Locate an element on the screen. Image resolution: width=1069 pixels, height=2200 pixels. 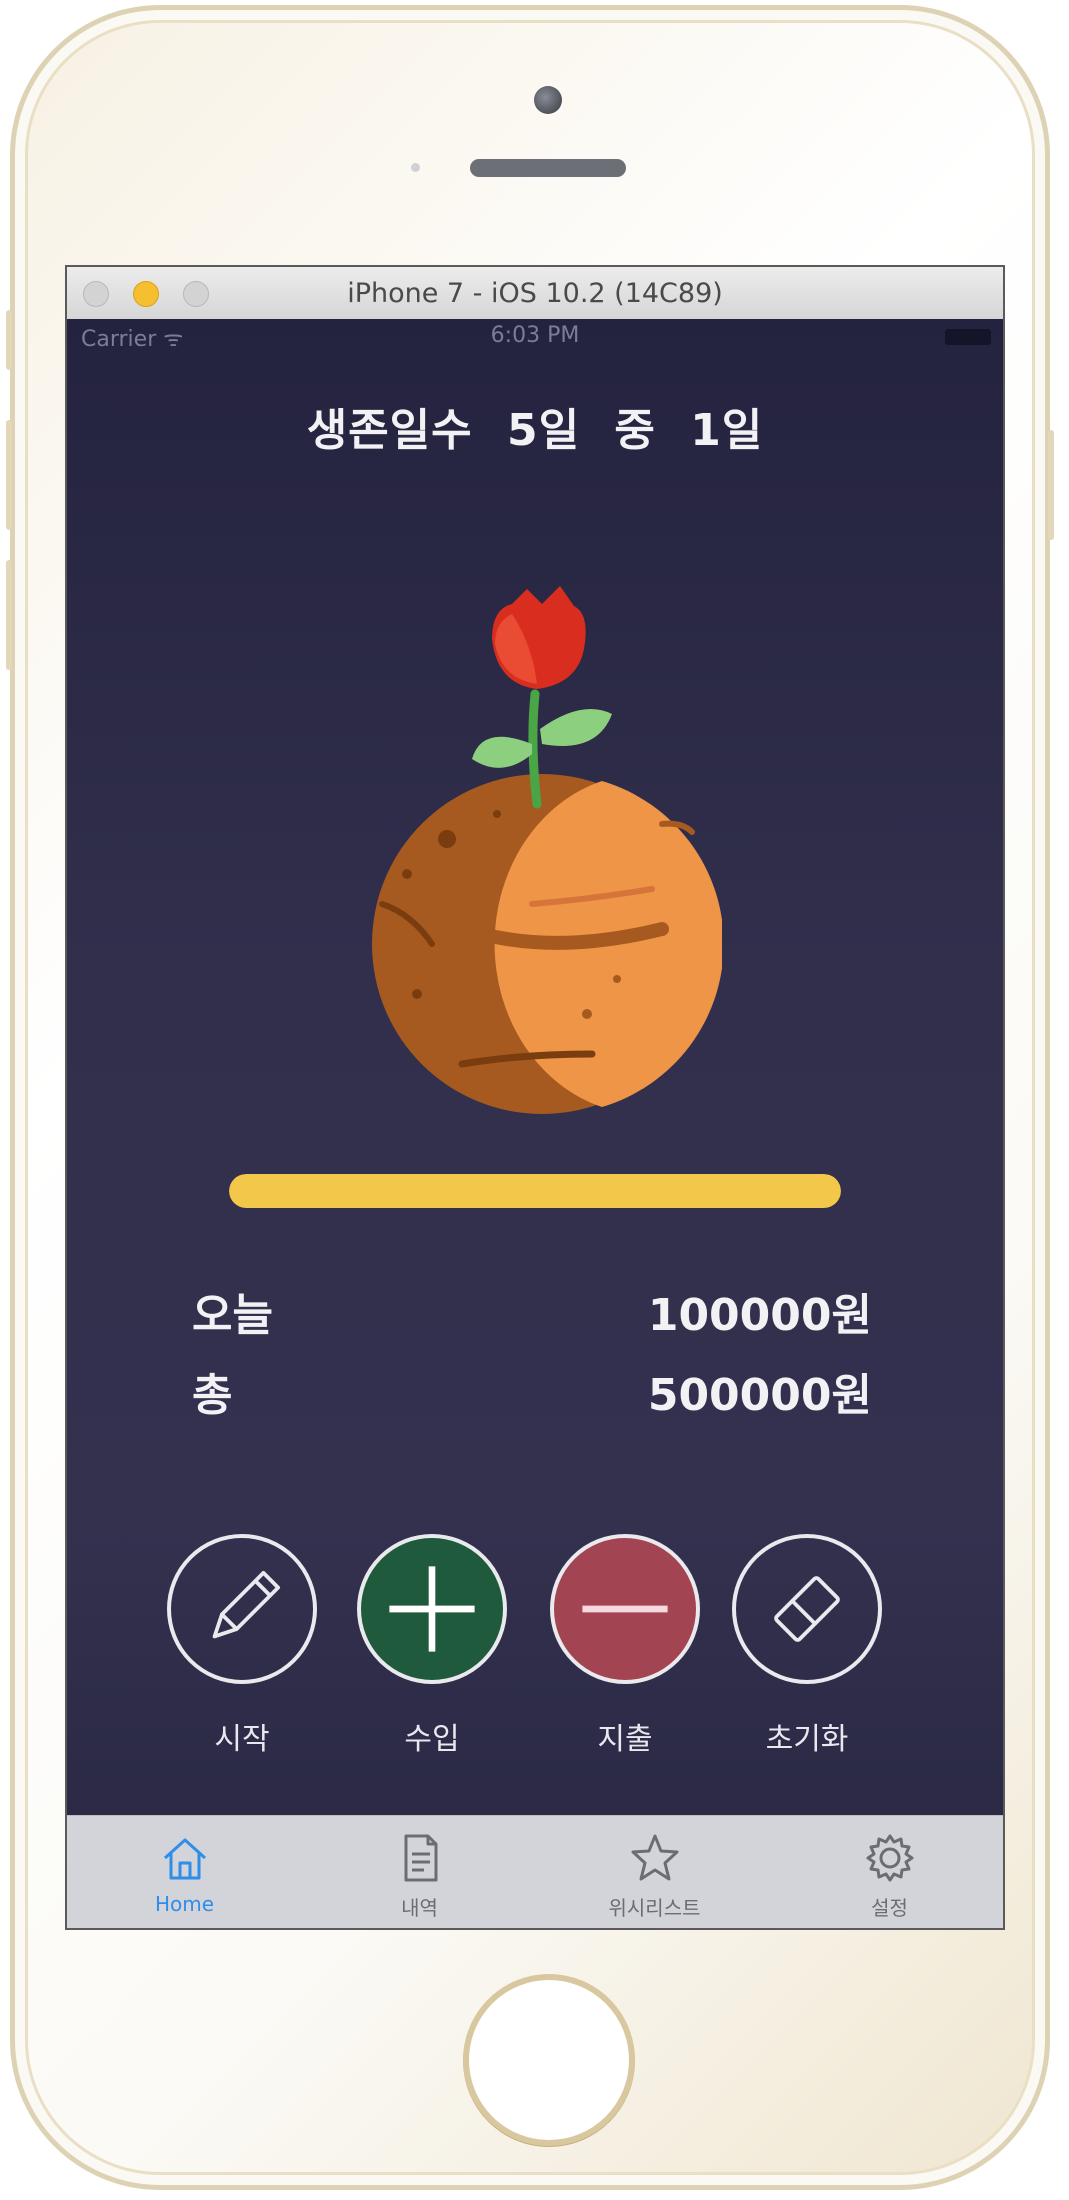
reset-button is located at coordinates (807, 1609).